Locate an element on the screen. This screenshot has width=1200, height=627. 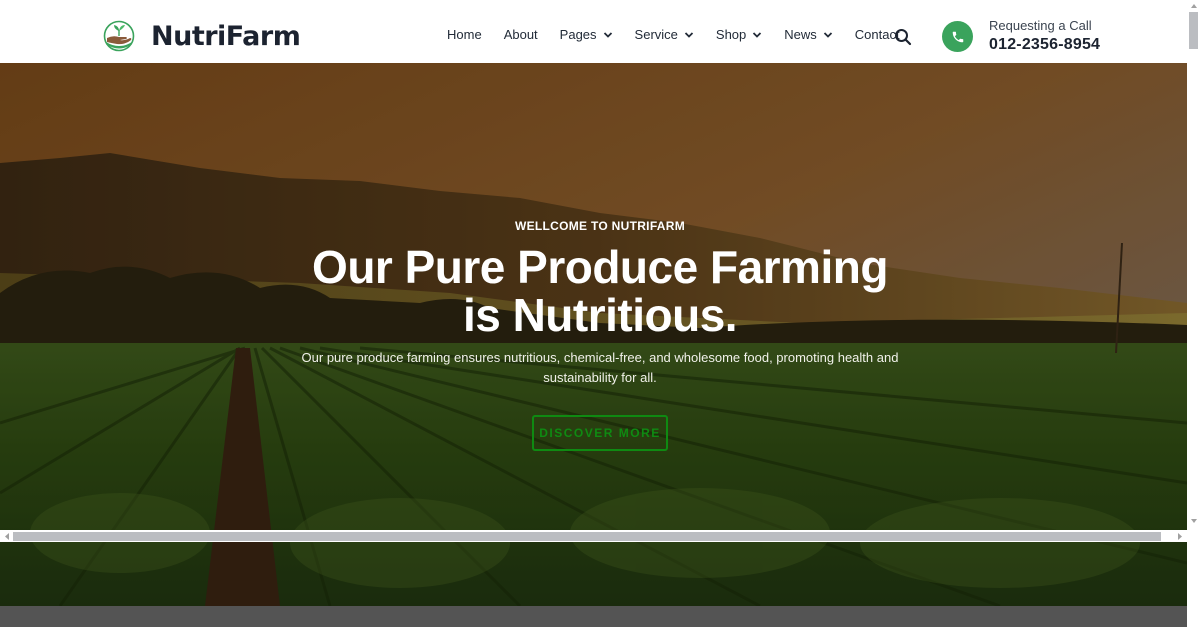
hero-headline-line2: is Nutritious. is located at coordinates (600, 315).